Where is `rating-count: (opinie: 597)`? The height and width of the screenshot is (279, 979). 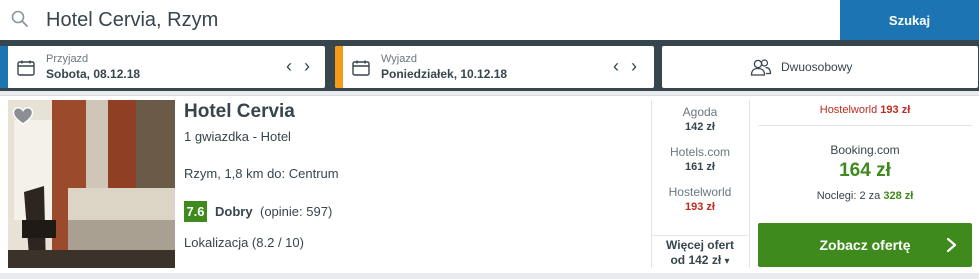
rating-count: (opinie: 597) is located at coordinates (296, 211).